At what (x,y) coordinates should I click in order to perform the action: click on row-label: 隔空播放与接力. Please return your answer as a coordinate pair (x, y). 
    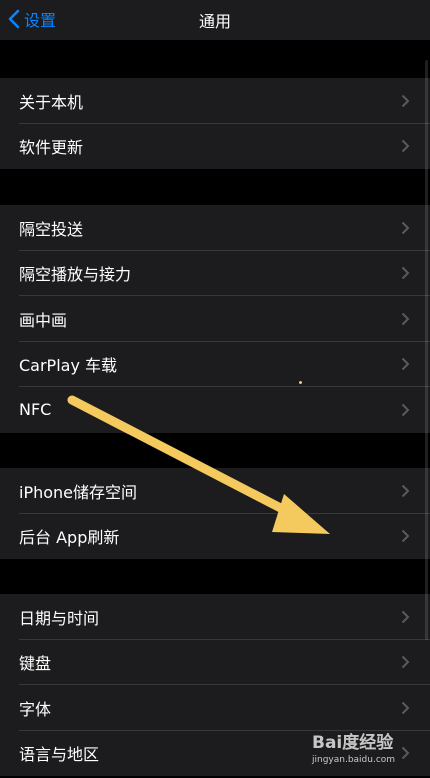
    Looking at the image, I should click on (75, 275).